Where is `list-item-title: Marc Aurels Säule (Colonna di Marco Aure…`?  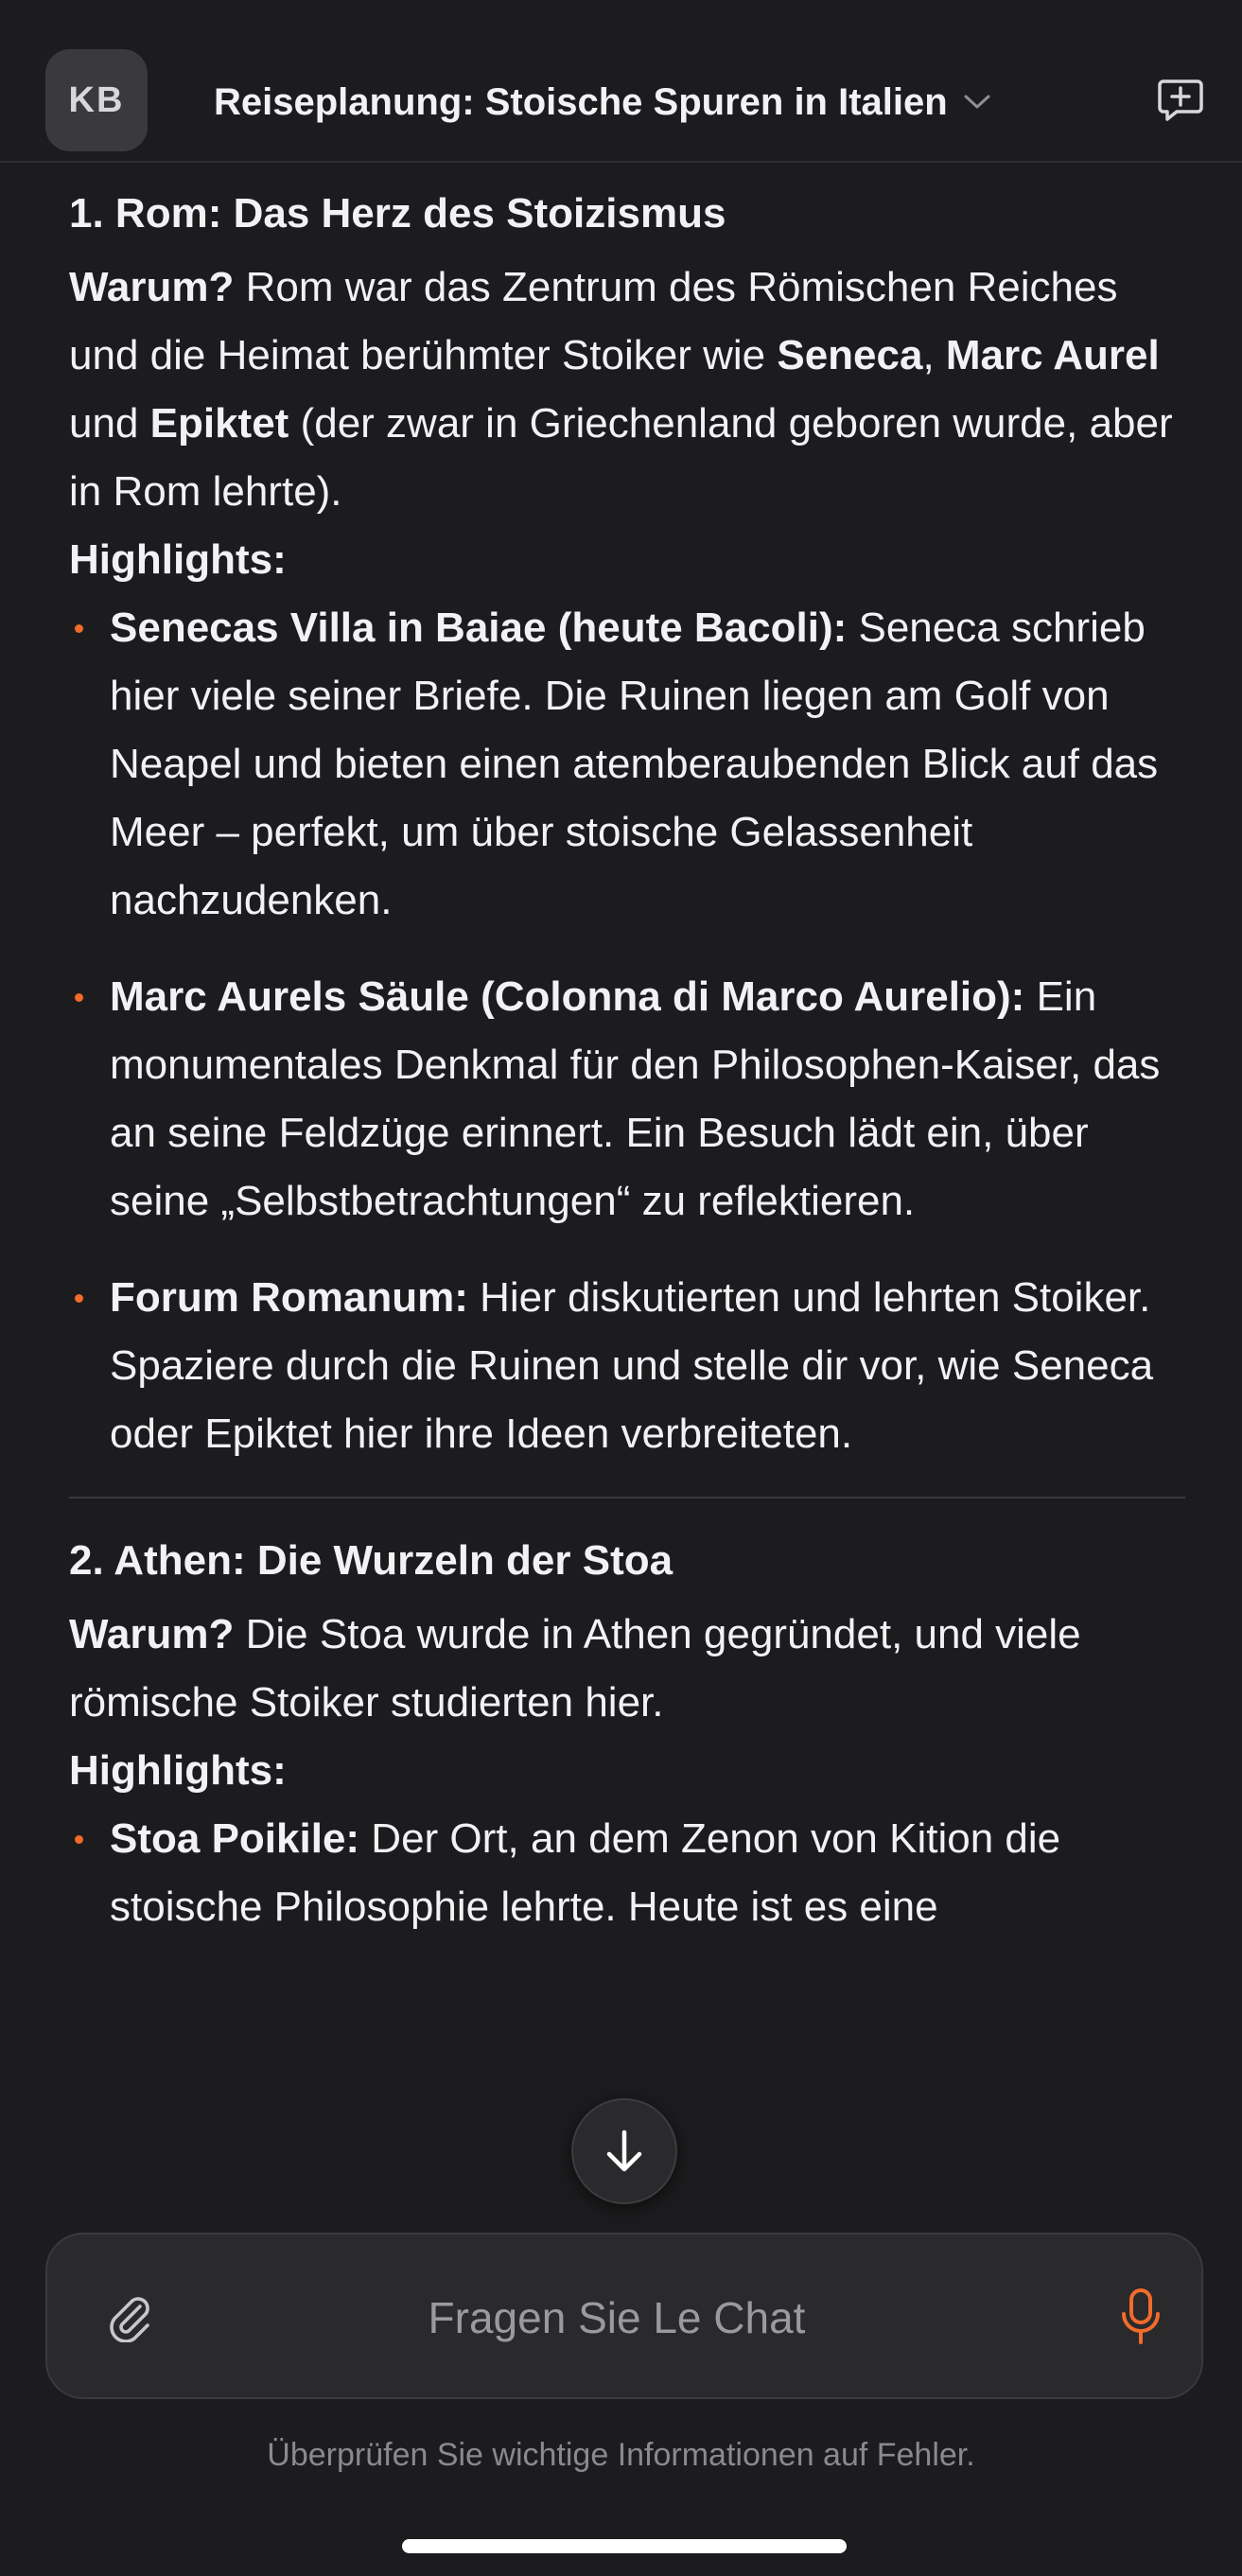 list-item-title: Marc Aurels Säule (Colonna di Marco Aure… is located at coordinates (568, 997).